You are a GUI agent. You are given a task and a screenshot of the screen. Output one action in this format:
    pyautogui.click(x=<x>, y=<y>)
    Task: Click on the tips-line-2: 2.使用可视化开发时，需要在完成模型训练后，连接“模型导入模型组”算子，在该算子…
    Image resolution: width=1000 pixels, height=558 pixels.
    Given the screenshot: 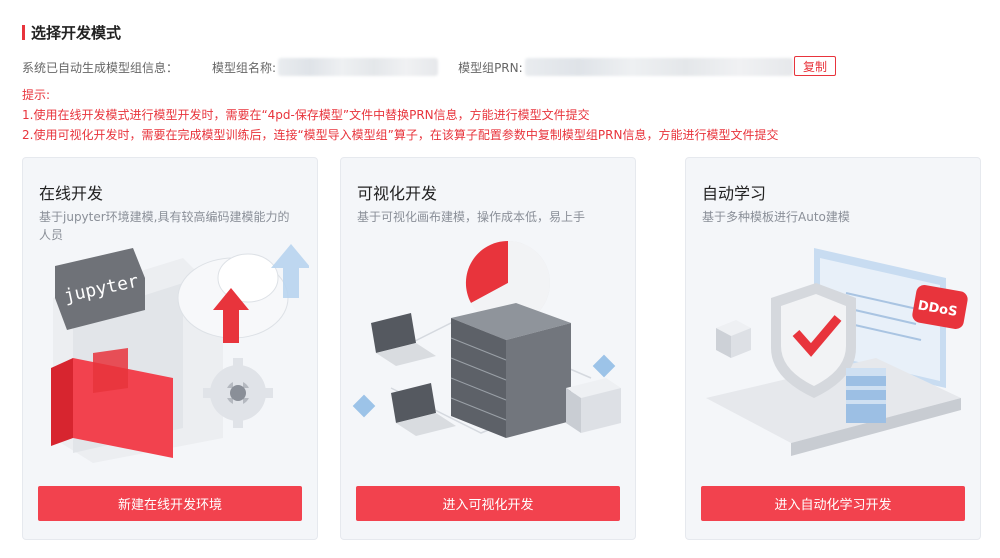 What is the action you would take?
    pyautogui.click(x=400, y=135)
    